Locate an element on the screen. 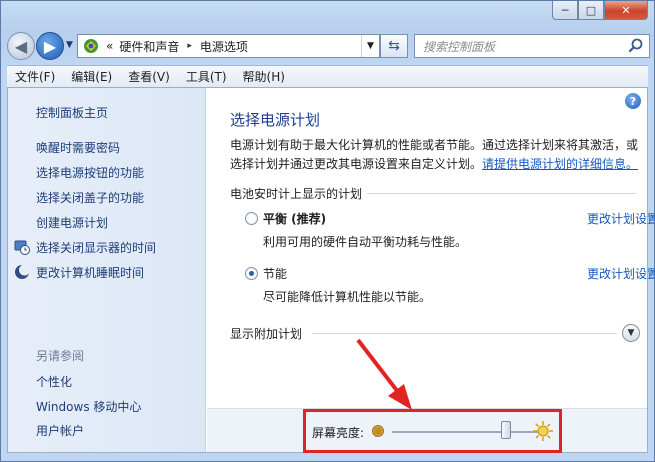 The image size is (655, 462). battery-plans-group-label: 电池安时计上显示的计划 is located at coordinates (296, 194).